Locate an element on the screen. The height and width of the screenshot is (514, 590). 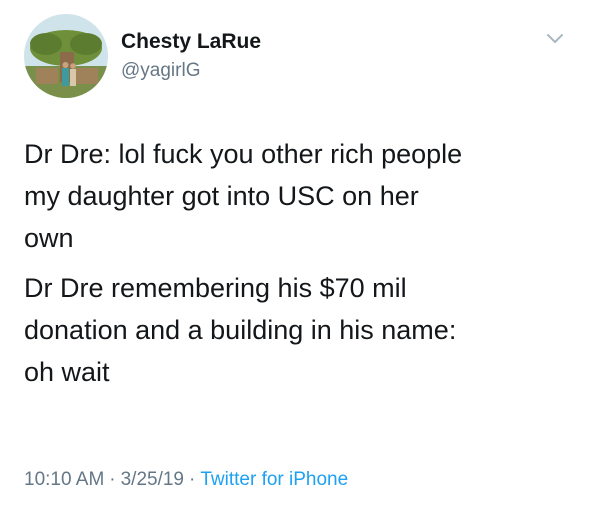
avatar-photo is located at coordinates (66, 56).